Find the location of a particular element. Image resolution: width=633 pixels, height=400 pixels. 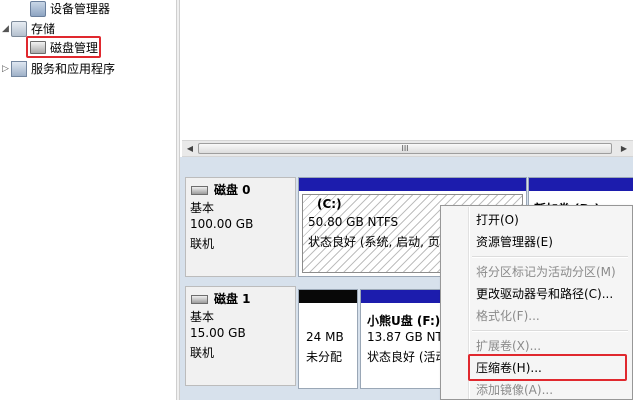

highlight-box-disk-management is located at coordinates (63, 47).